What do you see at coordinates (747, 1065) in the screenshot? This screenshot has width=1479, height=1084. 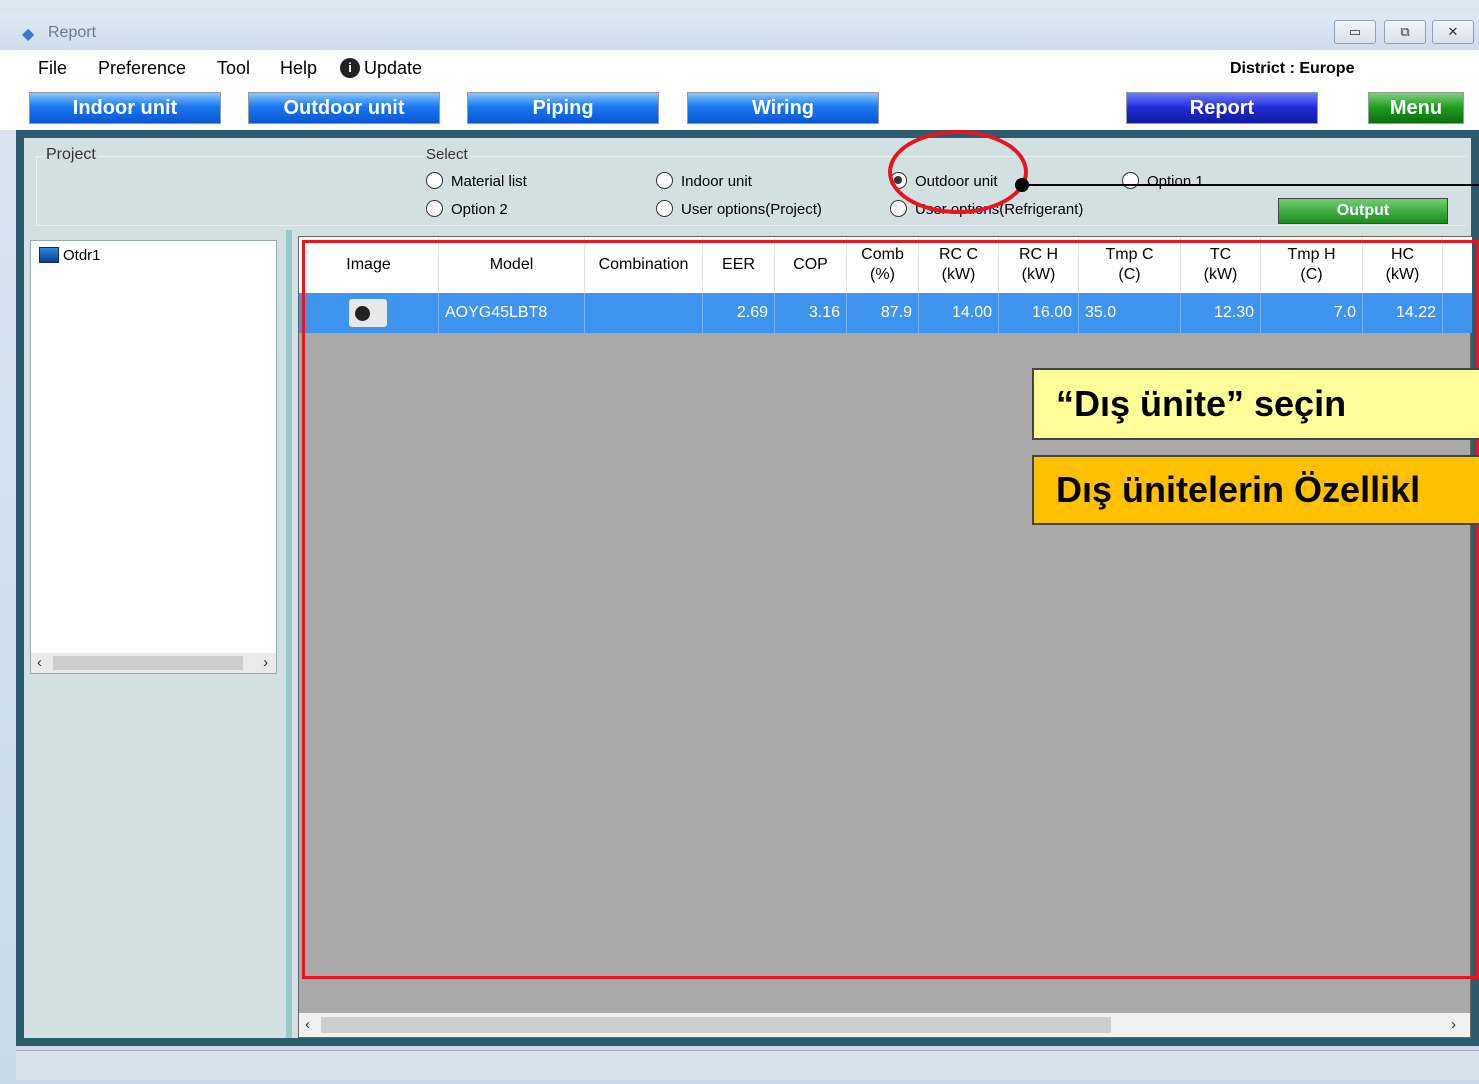 I see `status-bar` at bounding box center [747, 1065].